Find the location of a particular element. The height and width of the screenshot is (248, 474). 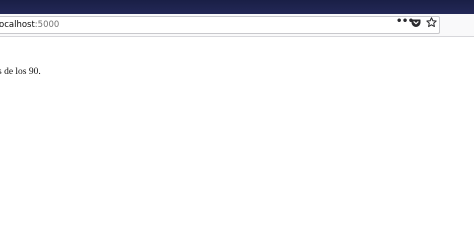

navigation-toolbar: ocalhost:5000 ••• is located at coordinates (237, 25).